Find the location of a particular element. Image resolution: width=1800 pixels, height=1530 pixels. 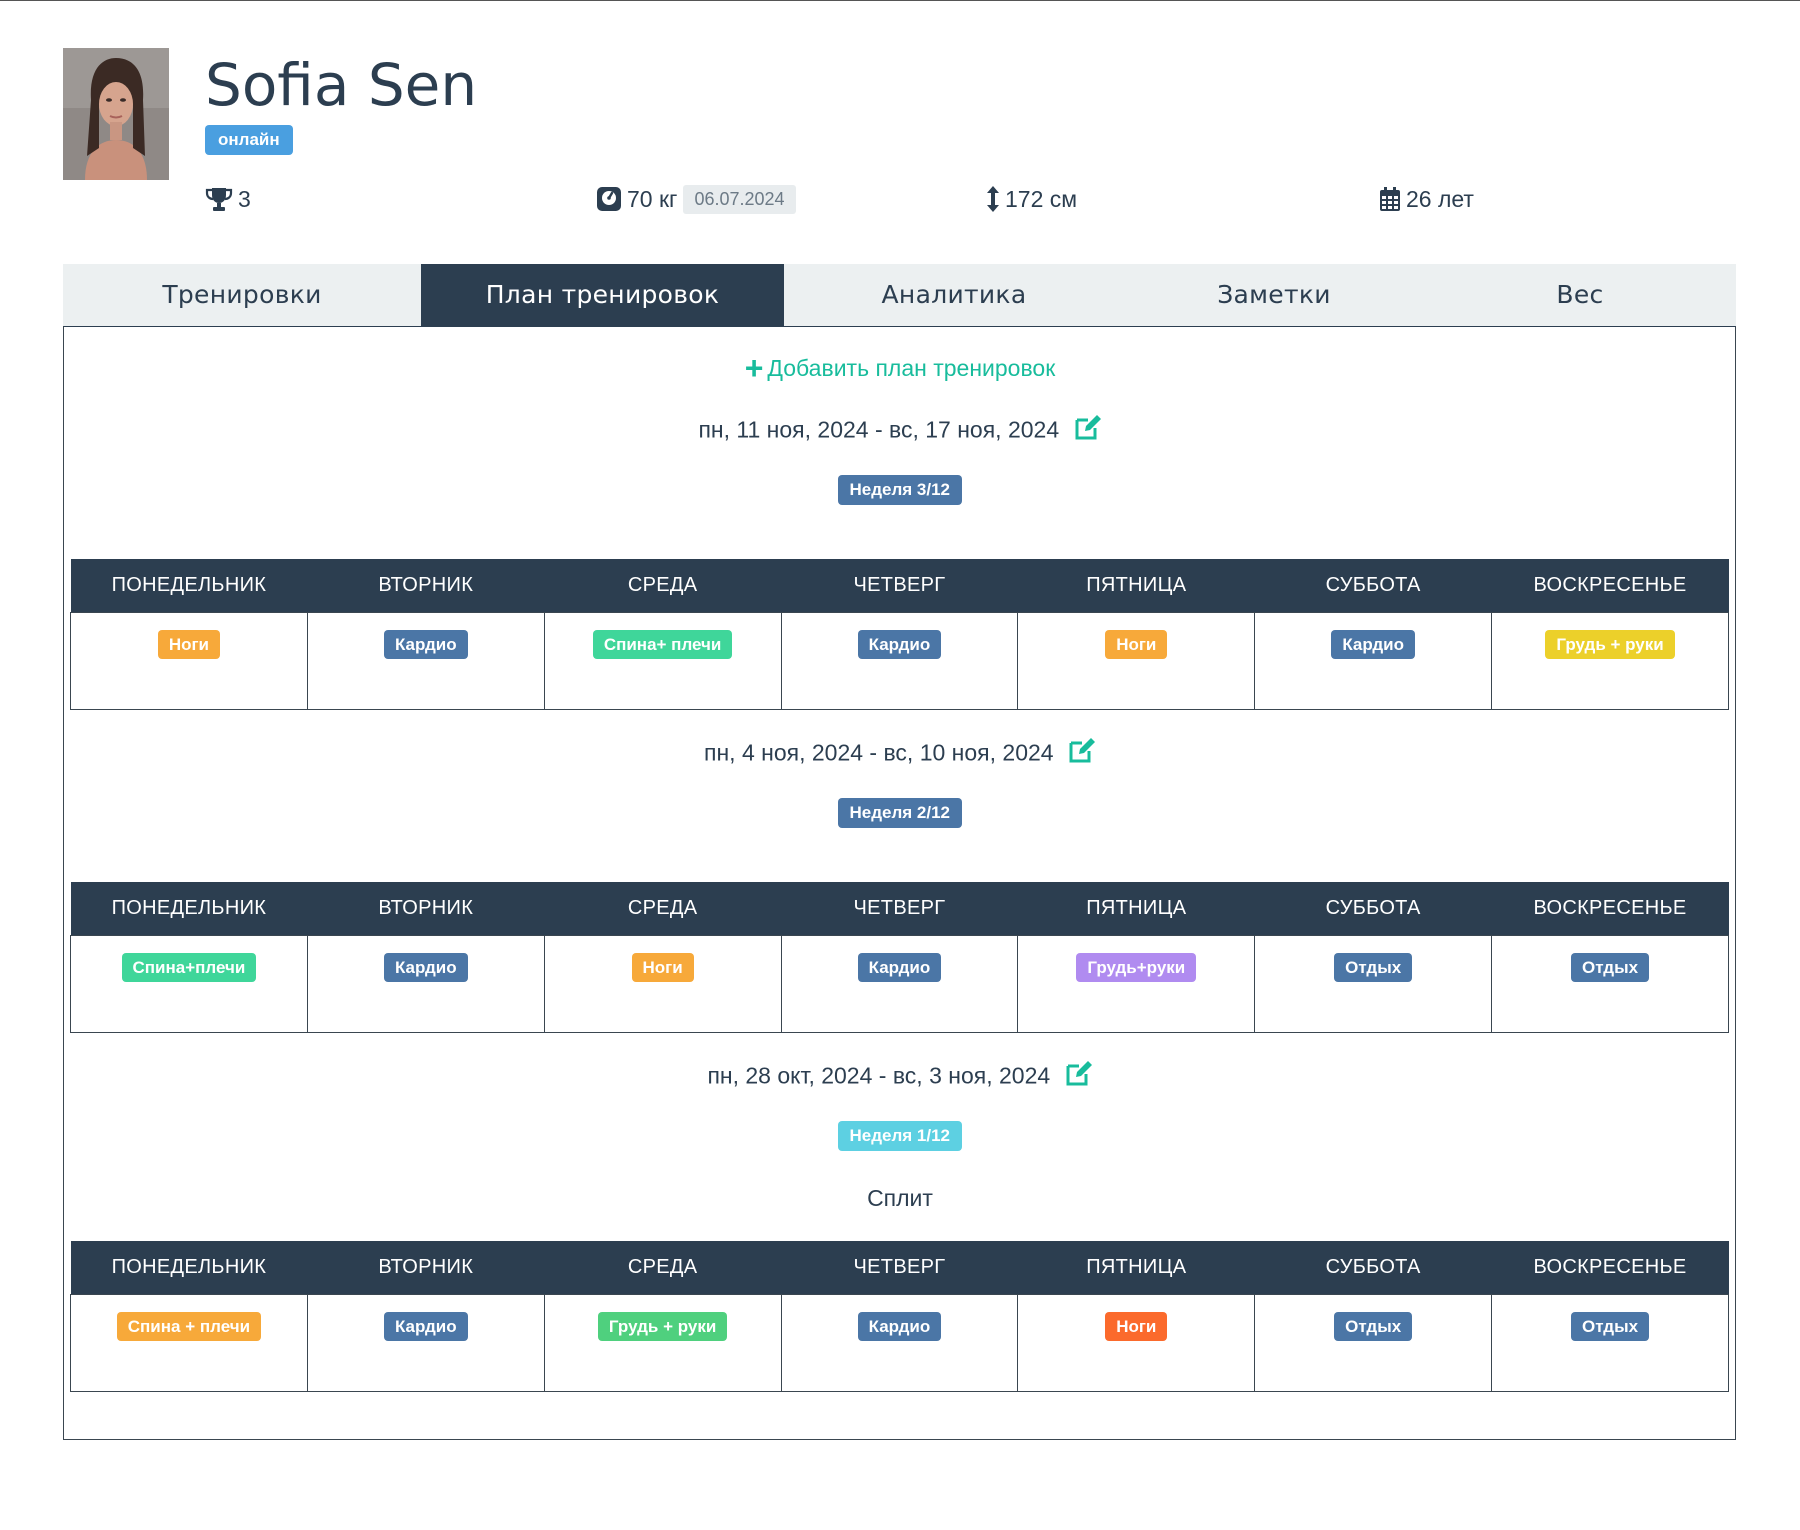

height-stat: 172 см is located at coordinates (1031, 199).